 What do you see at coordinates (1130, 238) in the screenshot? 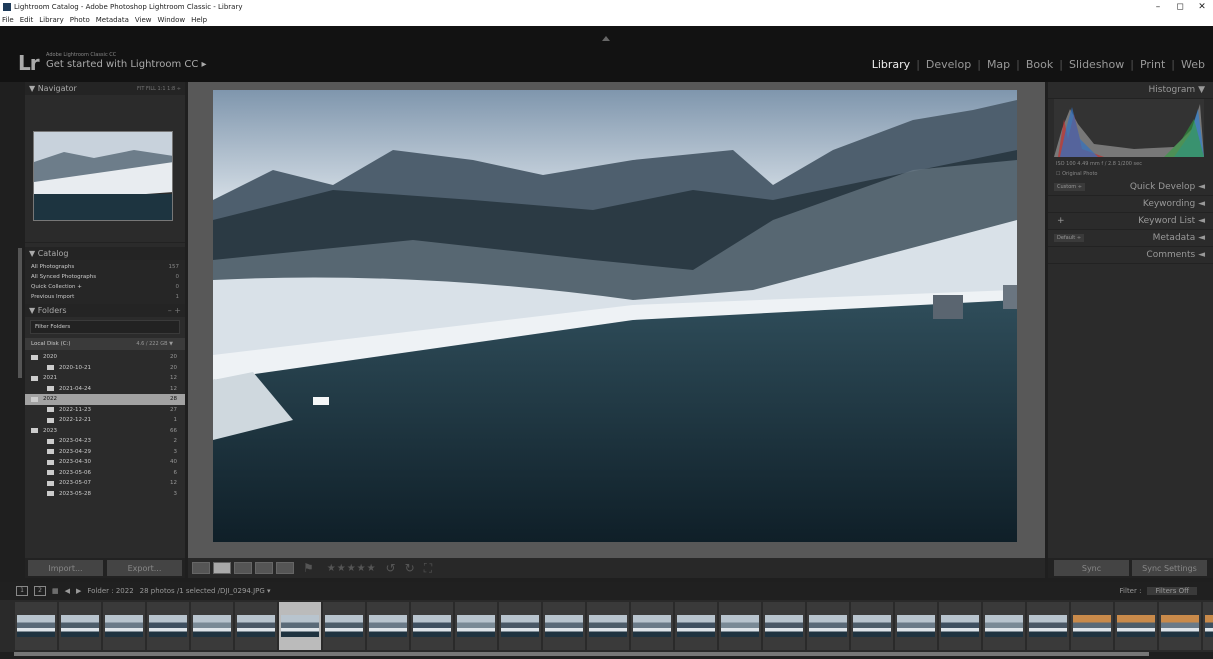
I see `metadata-header: Default ÷ Metadata ◄` at bounding box center [1130, 238].